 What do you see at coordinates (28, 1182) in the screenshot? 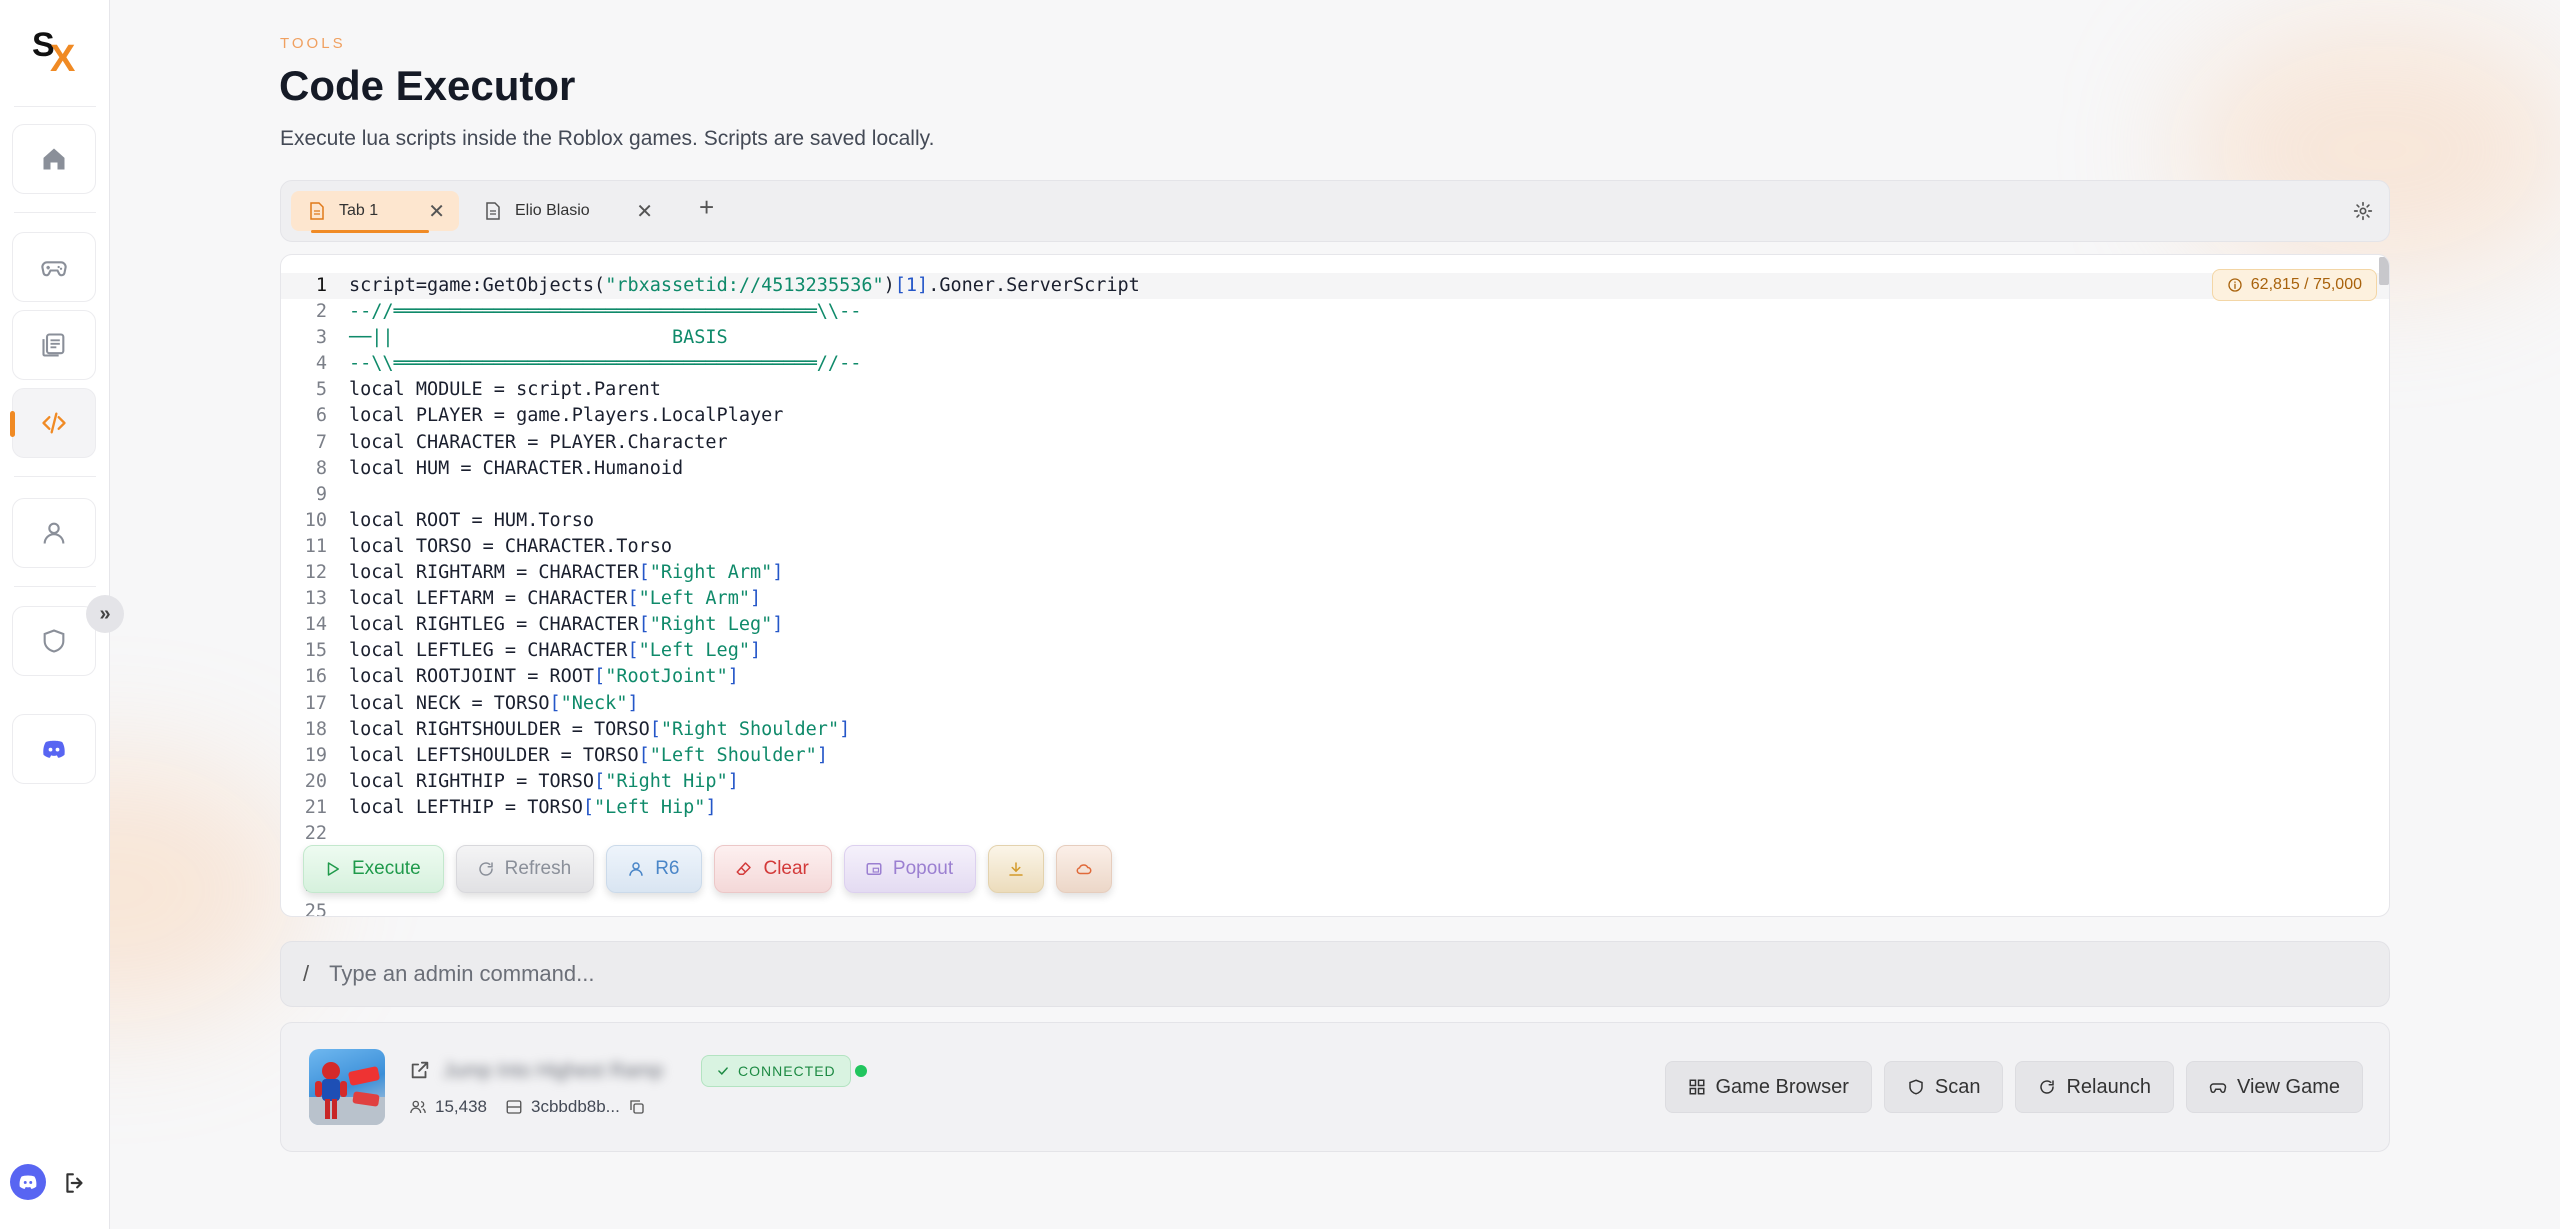
I see `discord-profile-button` at bounding box center [28, 1182].